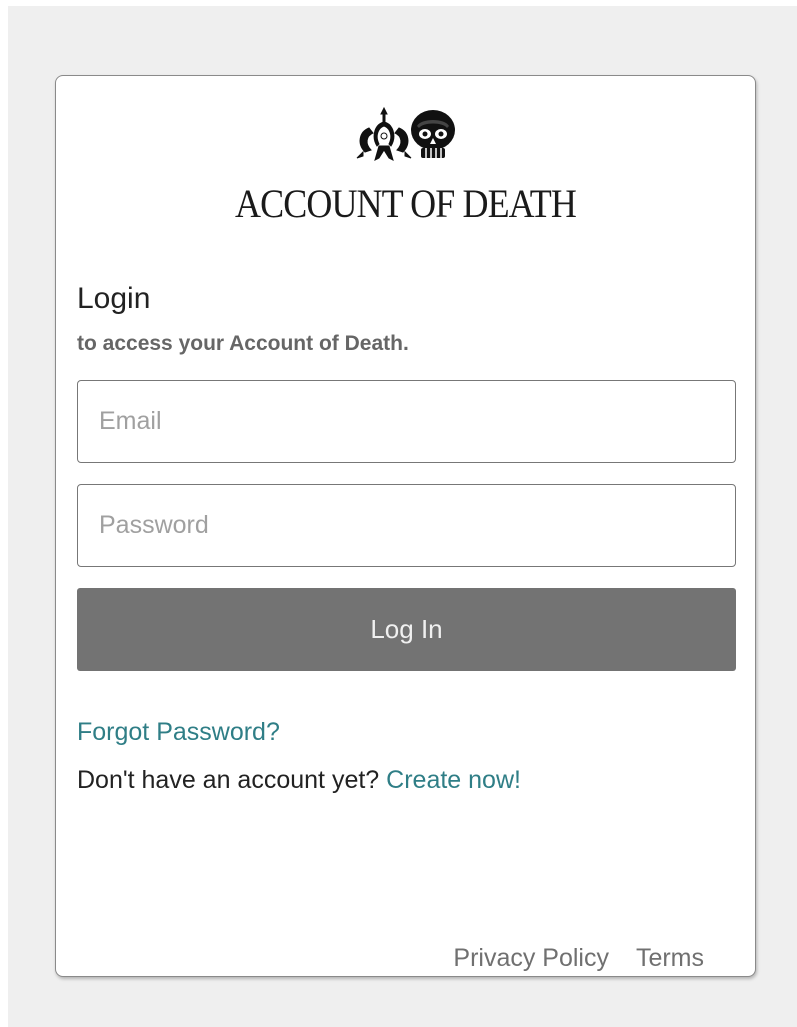 The image size is (797, 1027). I want to click on skull-icon, so click(432, 134).